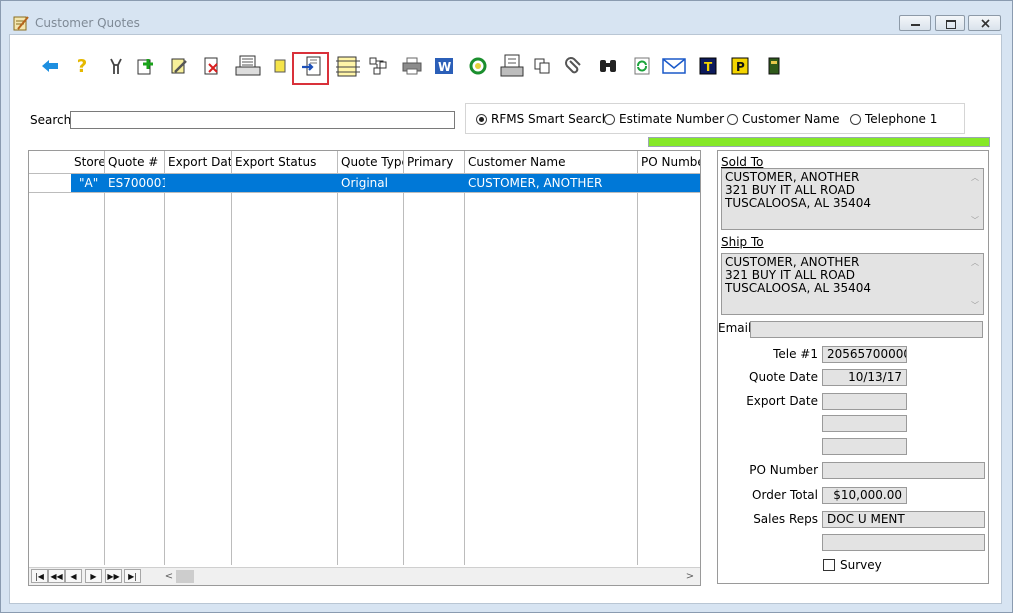 This screenshot has height=613, width=1013. Describe the element at coordinates (212, 66) in the screenshot. I see `delete-button` at that location.